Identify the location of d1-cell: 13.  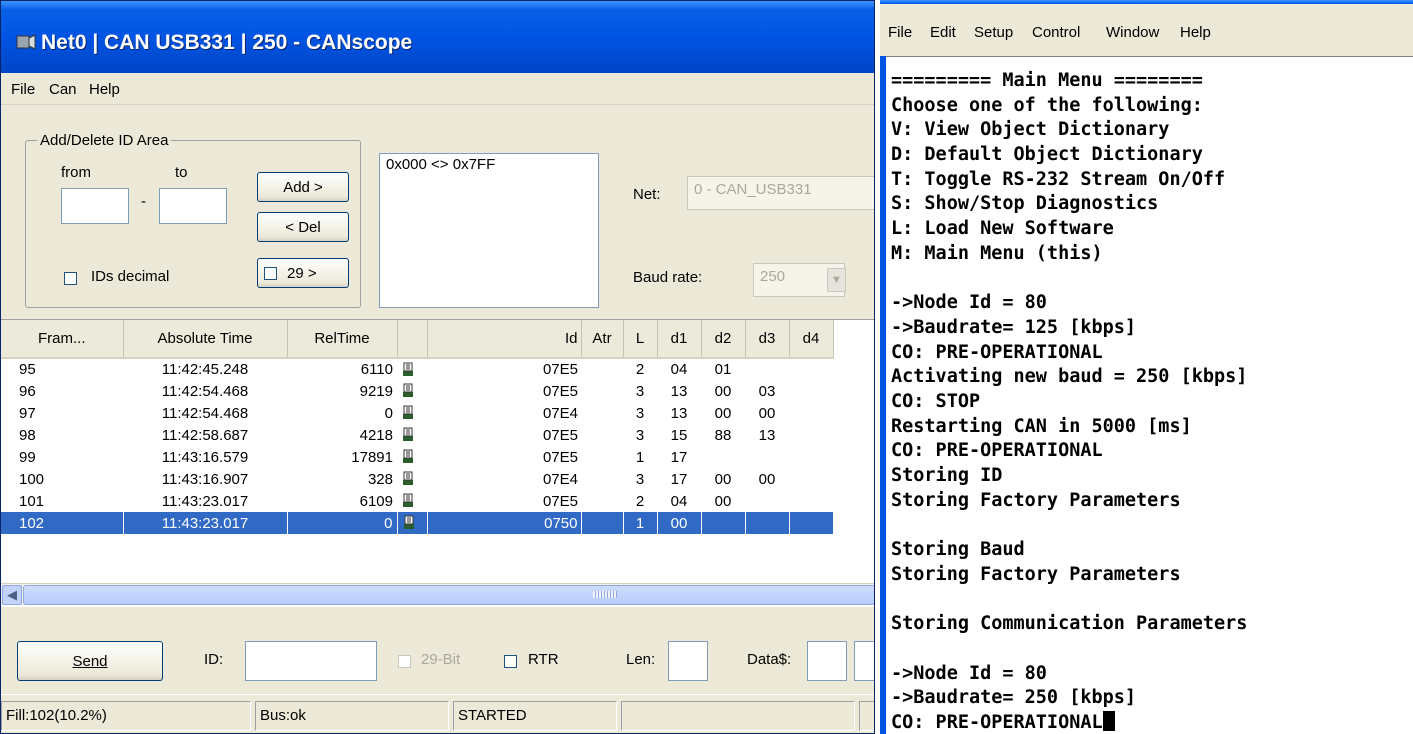
(679, 391).